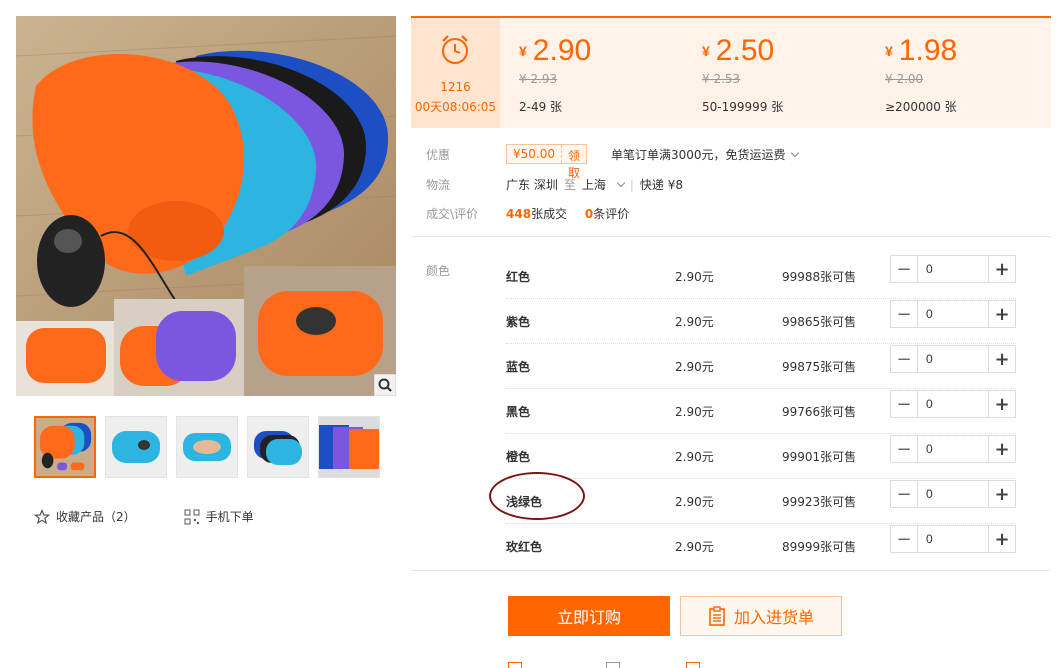  What do you see at coordinates (819, 457) in the screenshot?
I see `sku-stock: 99901张可售` at bounding box center [819, 457].